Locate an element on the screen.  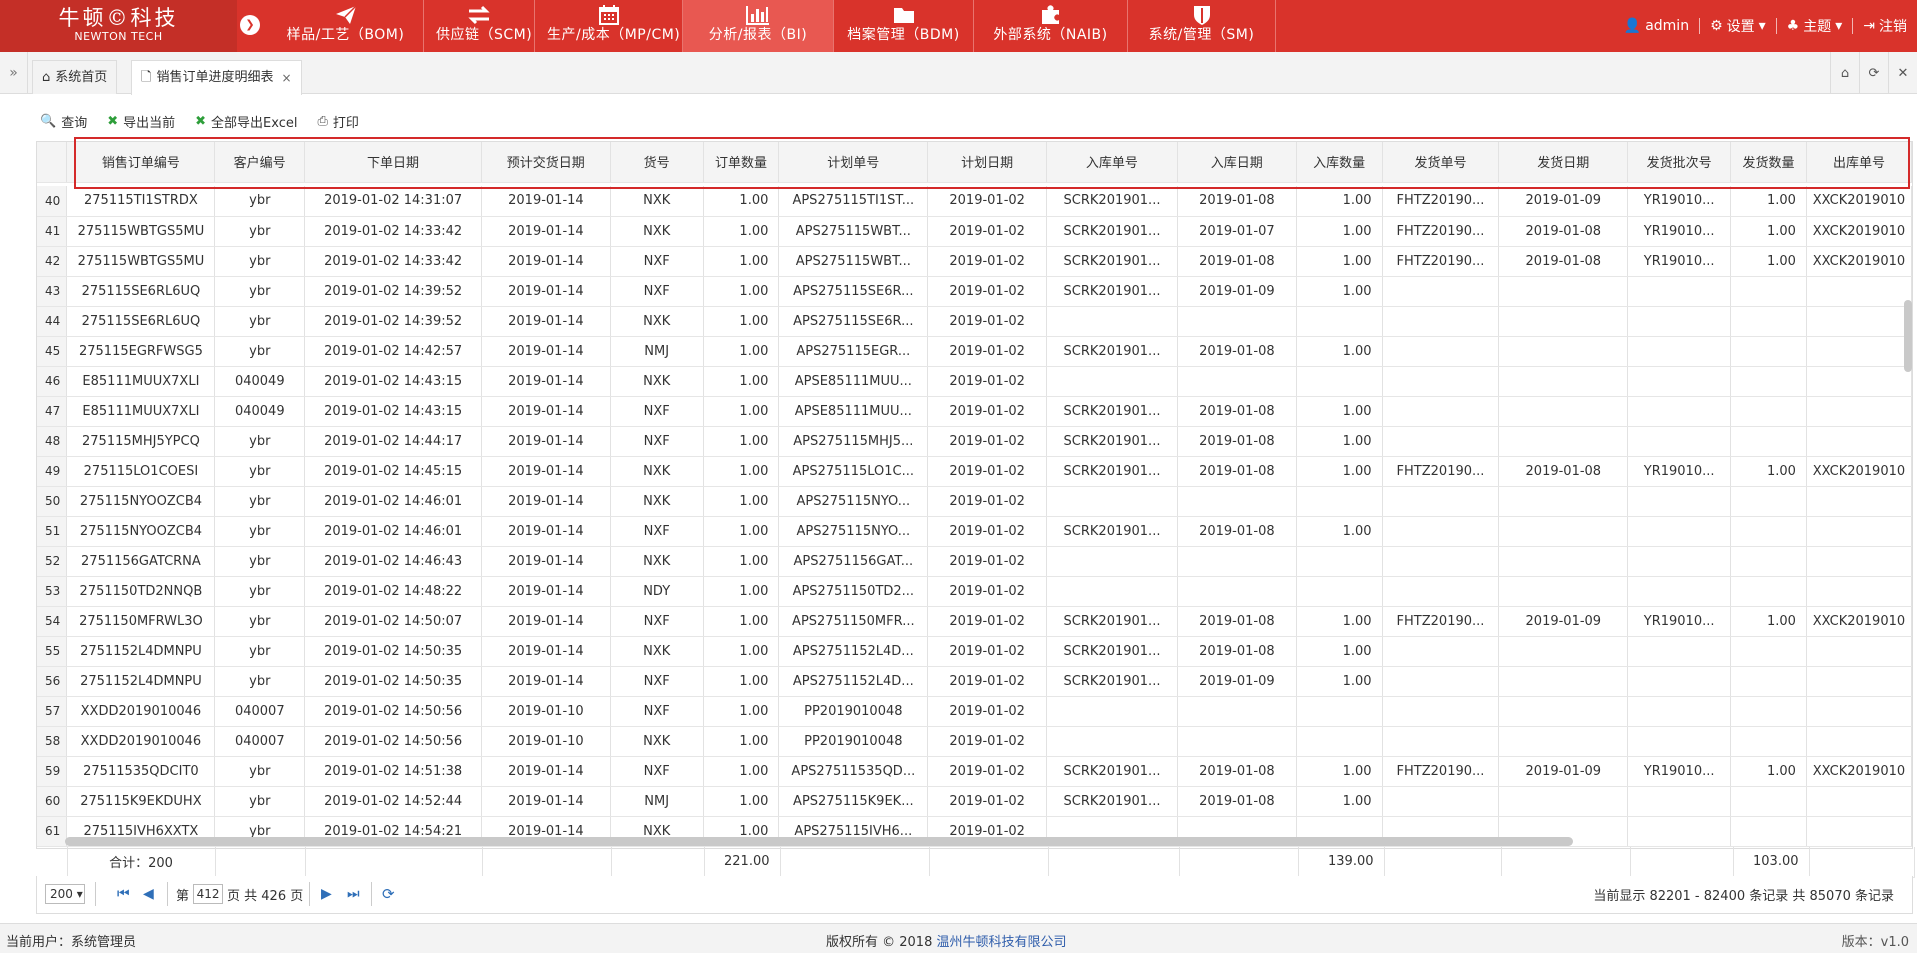
horizontal-scrollbar is located at coordinates (819, 841).